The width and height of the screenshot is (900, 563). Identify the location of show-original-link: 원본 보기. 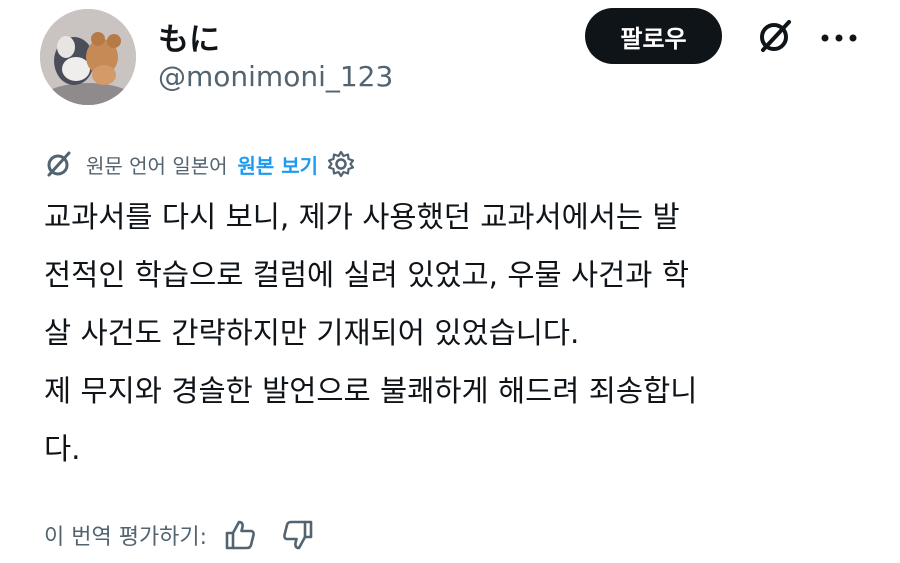
(278, 164).